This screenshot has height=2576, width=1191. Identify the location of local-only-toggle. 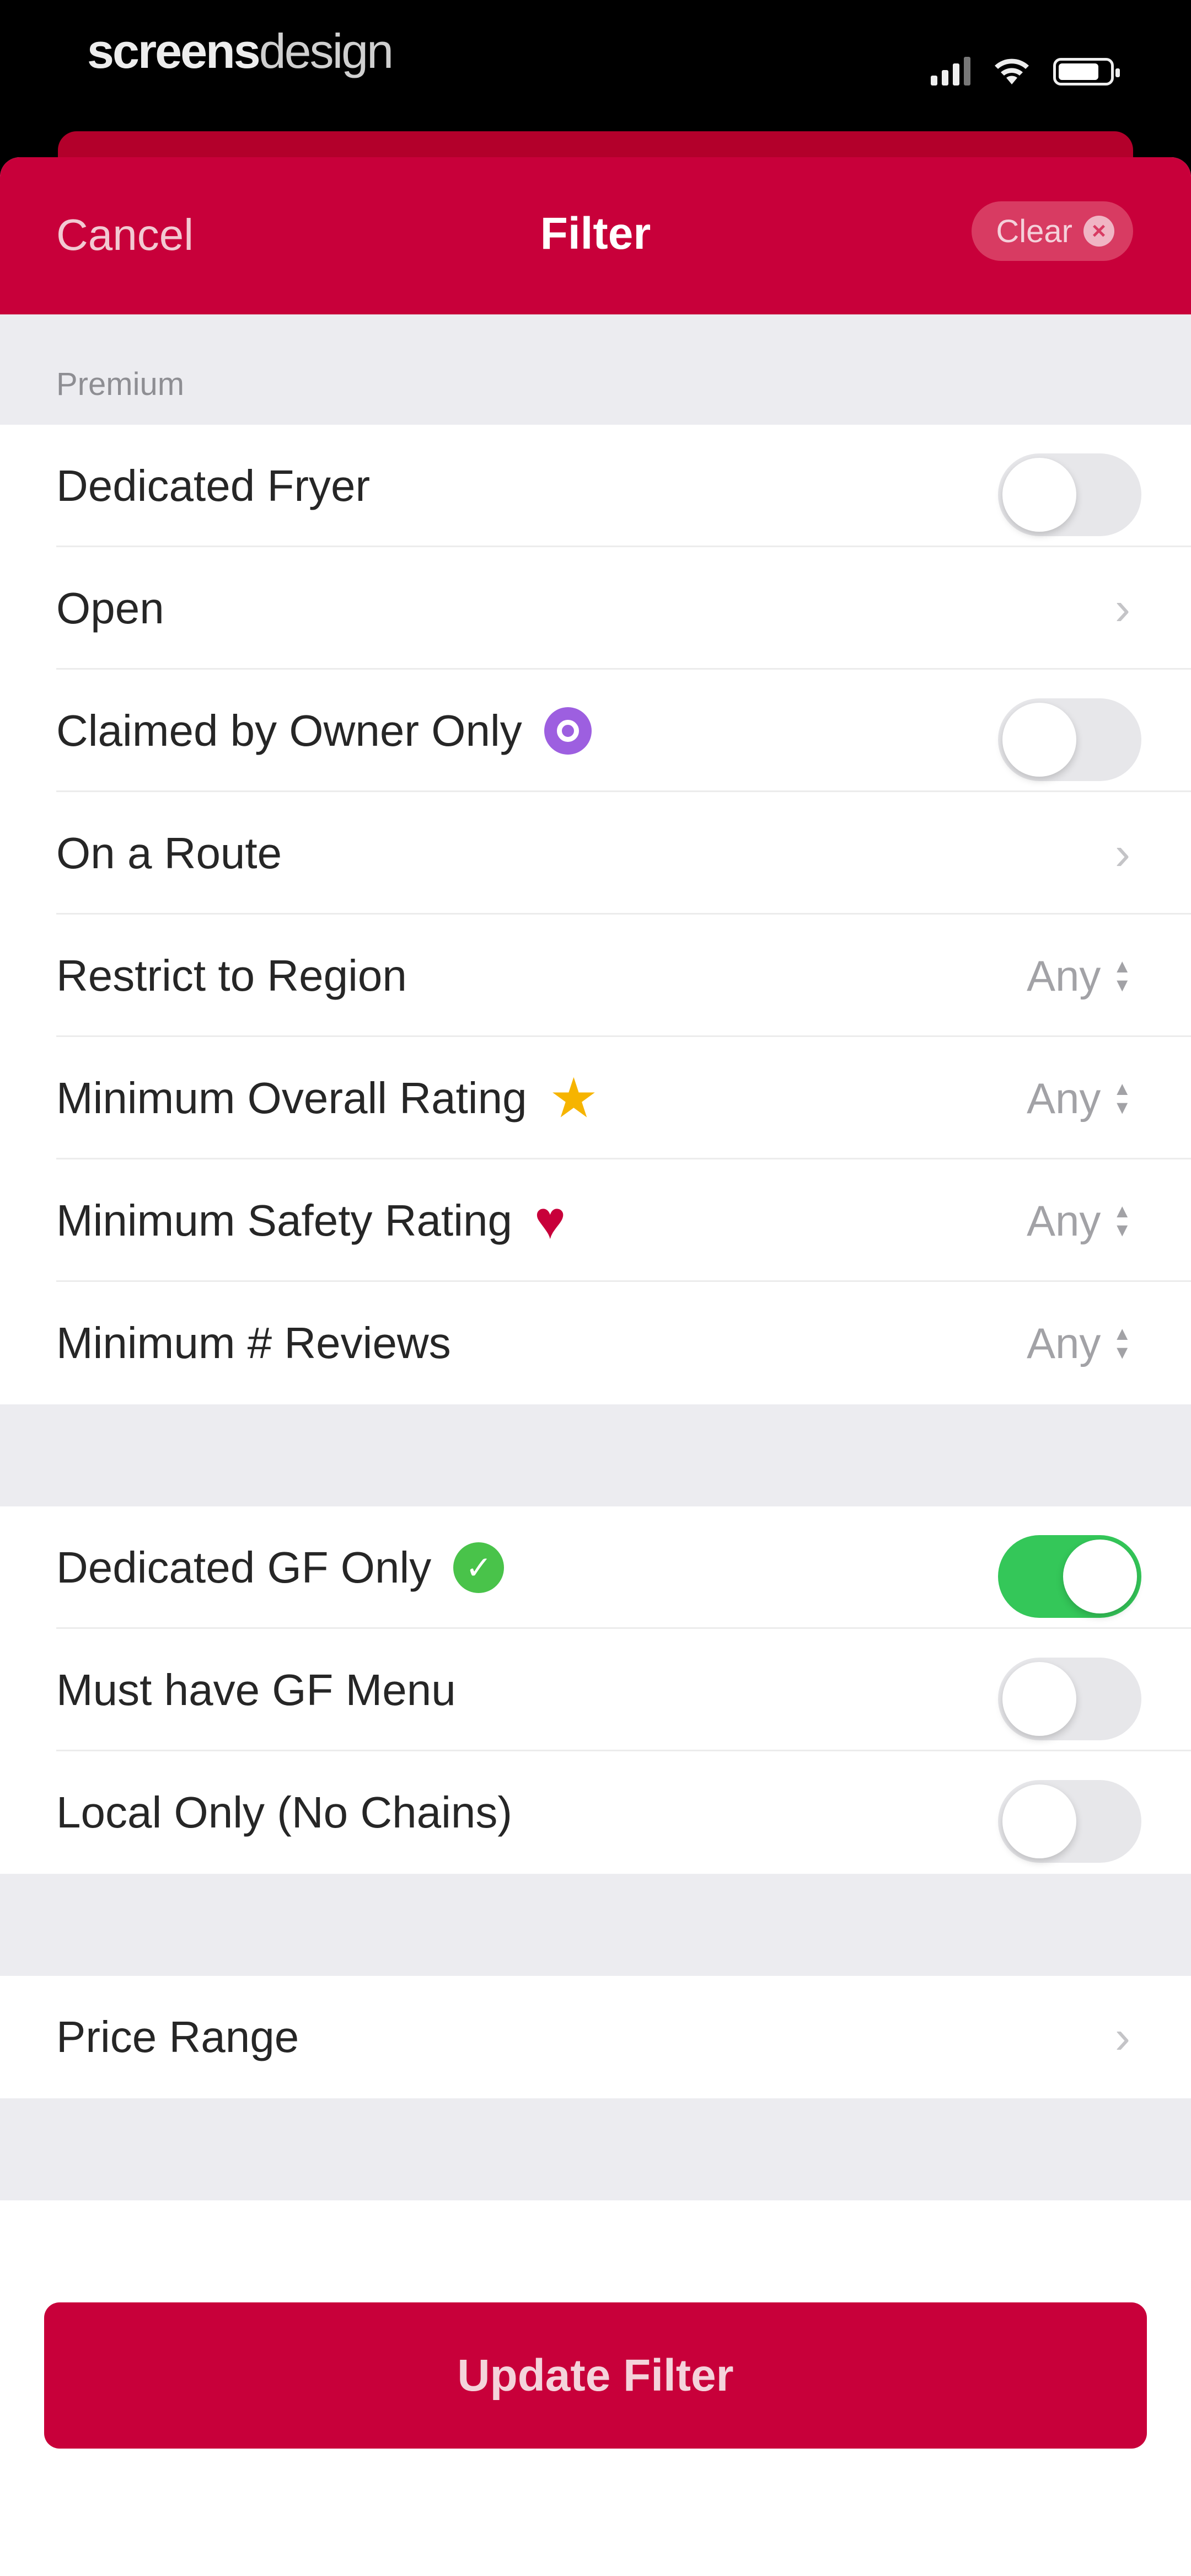
(1069, 1821).